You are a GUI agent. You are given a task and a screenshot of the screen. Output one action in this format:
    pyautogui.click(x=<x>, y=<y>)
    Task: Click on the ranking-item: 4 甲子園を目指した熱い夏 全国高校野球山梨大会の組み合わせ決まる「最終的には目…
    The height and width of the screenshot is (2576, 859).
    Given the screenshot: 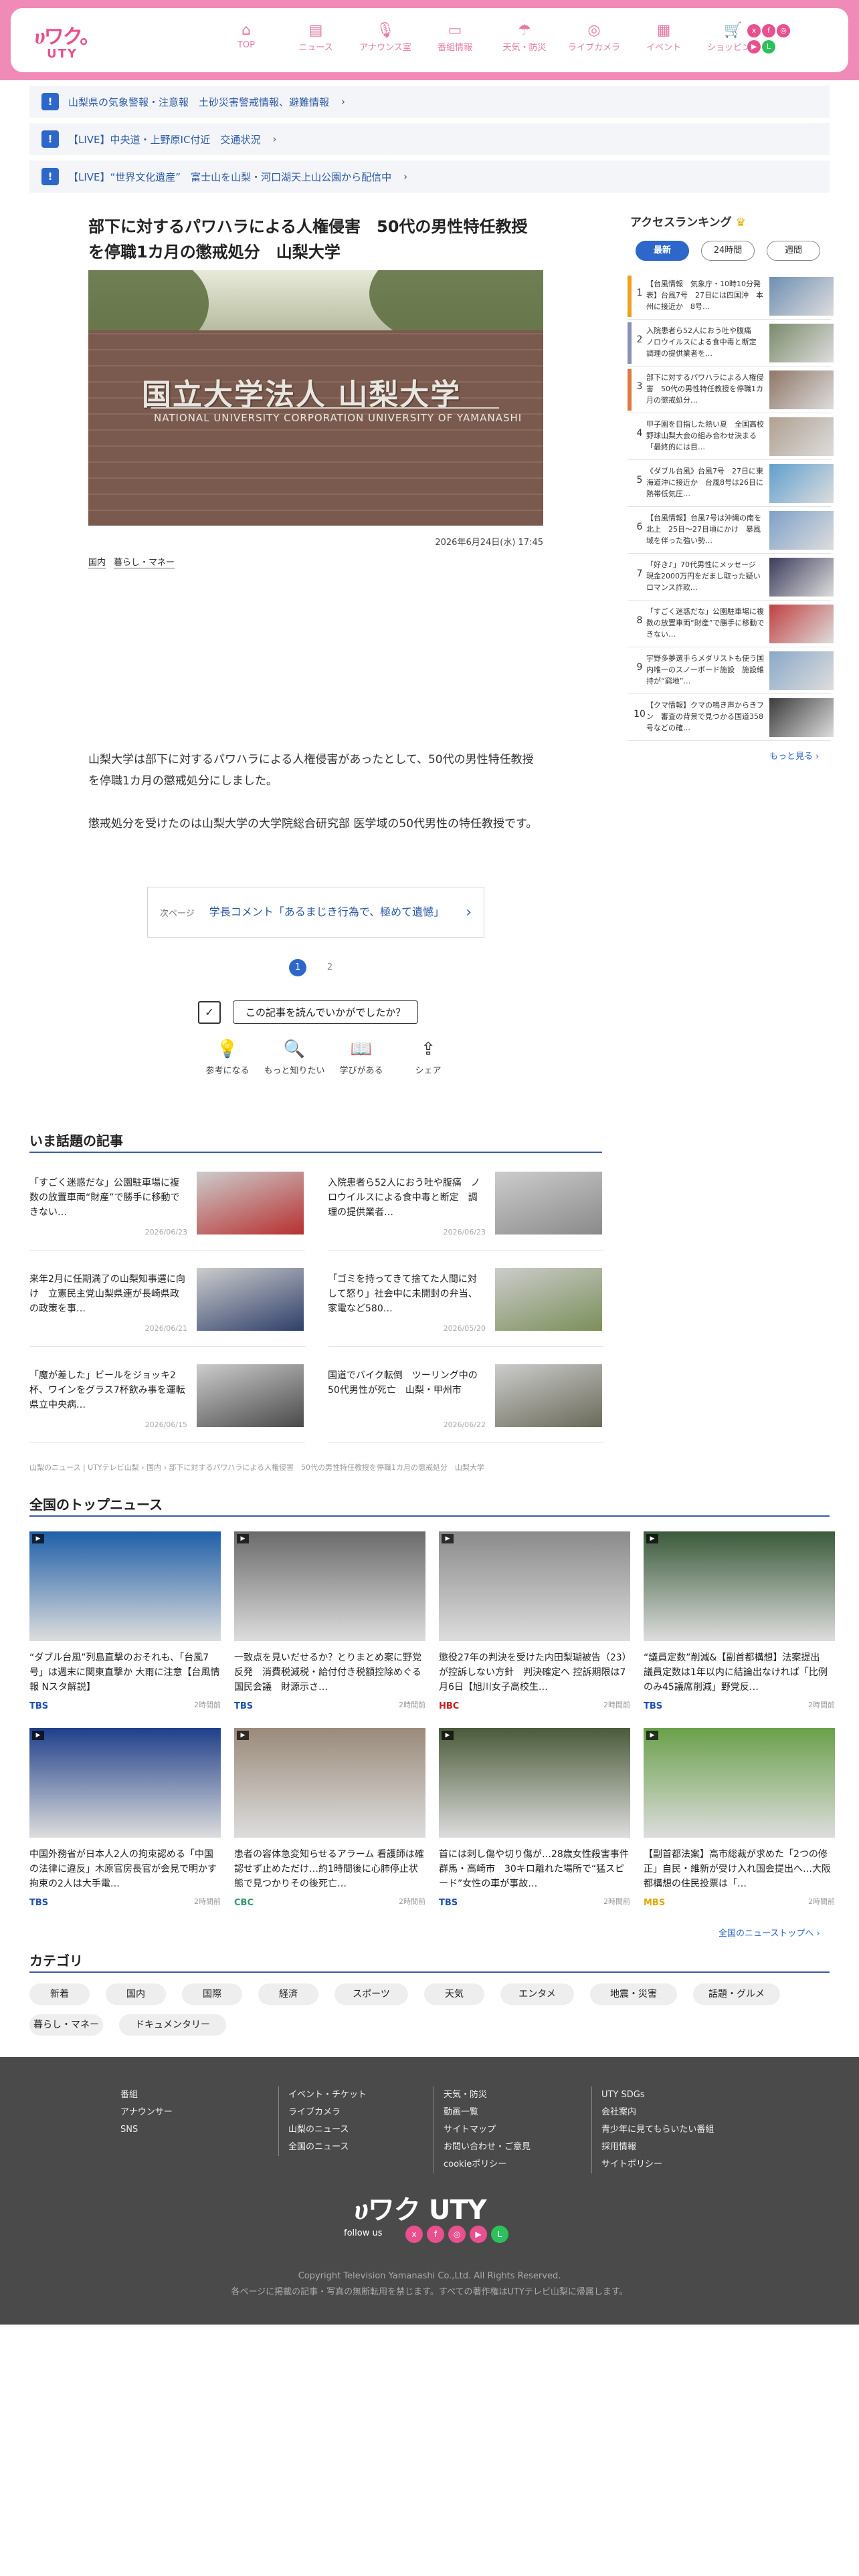 What is the action you would take?
    pyautogui.click(x=731, y=437)
    